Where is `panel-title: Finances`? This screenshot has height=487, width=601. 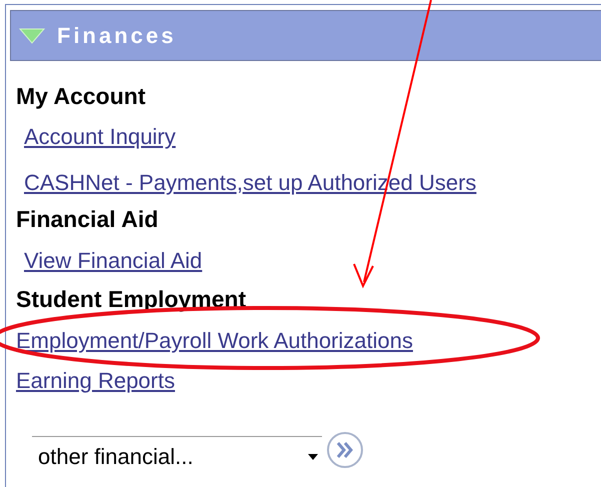 panel-title: Finances is located at coordinates (116, 36).